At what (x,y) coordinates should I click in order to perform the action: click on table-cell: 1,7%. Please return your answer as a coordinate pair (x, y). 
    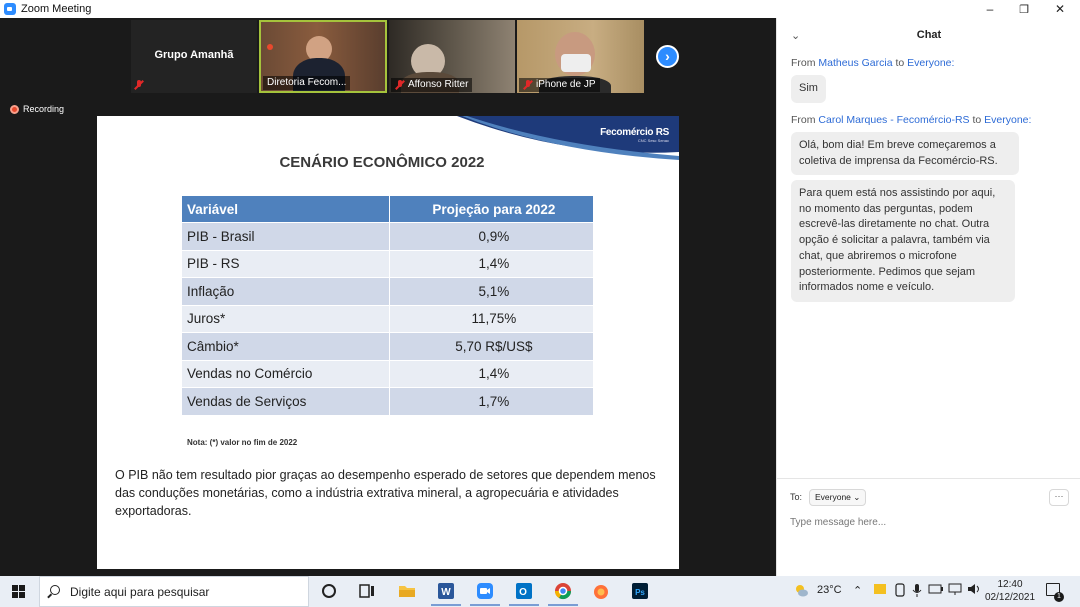
    Looking at the image, I should click on (491, 401).